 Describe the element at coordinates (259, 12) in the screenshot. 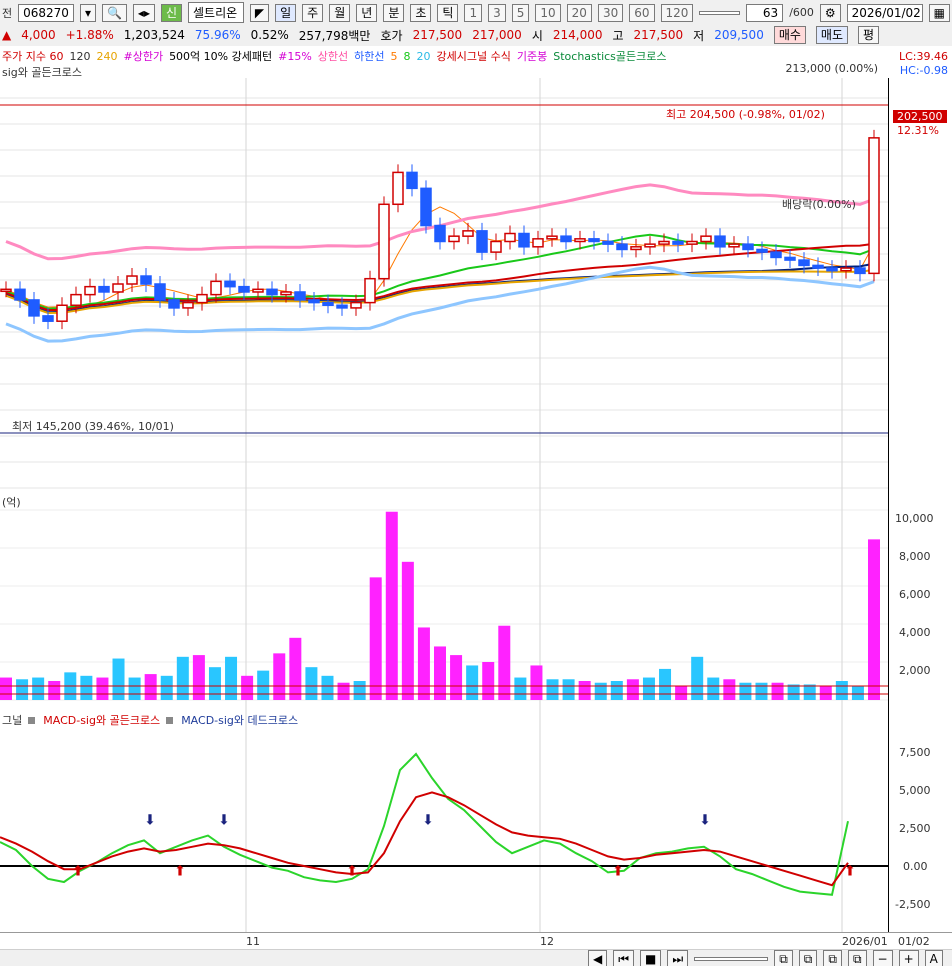

I see `mark-icon: ◤` at that location.